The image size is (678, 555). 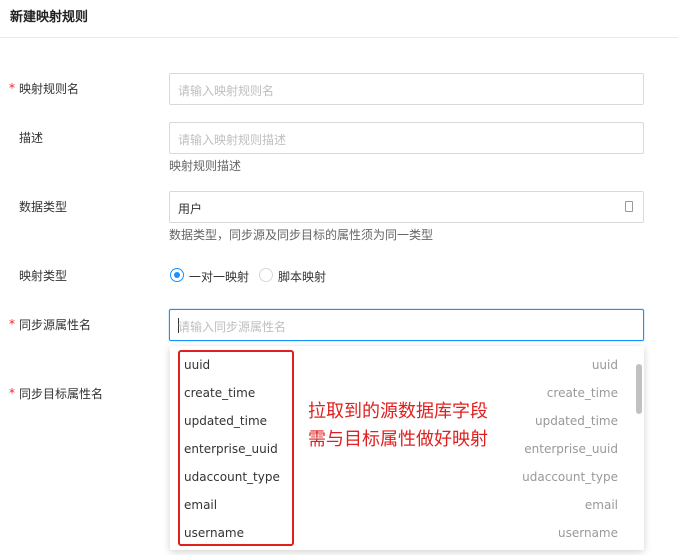 What do you see at coordinates (219, 277) in the screenshot?
I see `radio-label: 一对一映射` at bounding box center [219, 277].